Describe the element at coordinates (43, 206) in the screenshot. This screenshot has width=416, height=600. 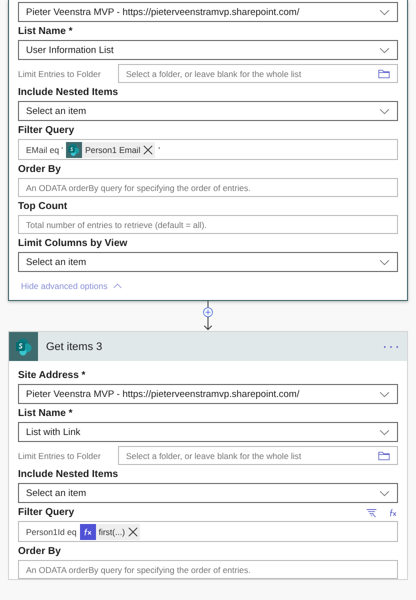
I see `field-label: Top Count` at that location.